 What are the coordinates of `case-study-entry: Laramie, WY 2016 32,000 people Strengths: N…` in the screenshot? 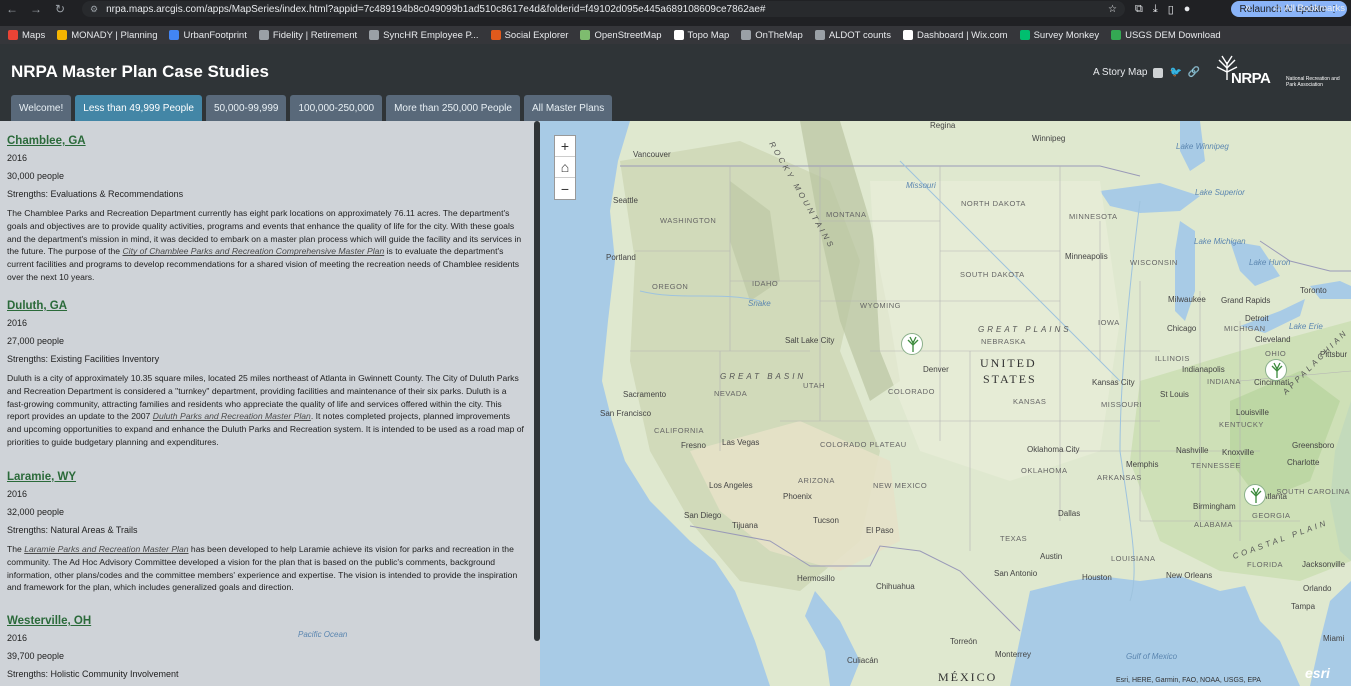 It's located at (266, 532).